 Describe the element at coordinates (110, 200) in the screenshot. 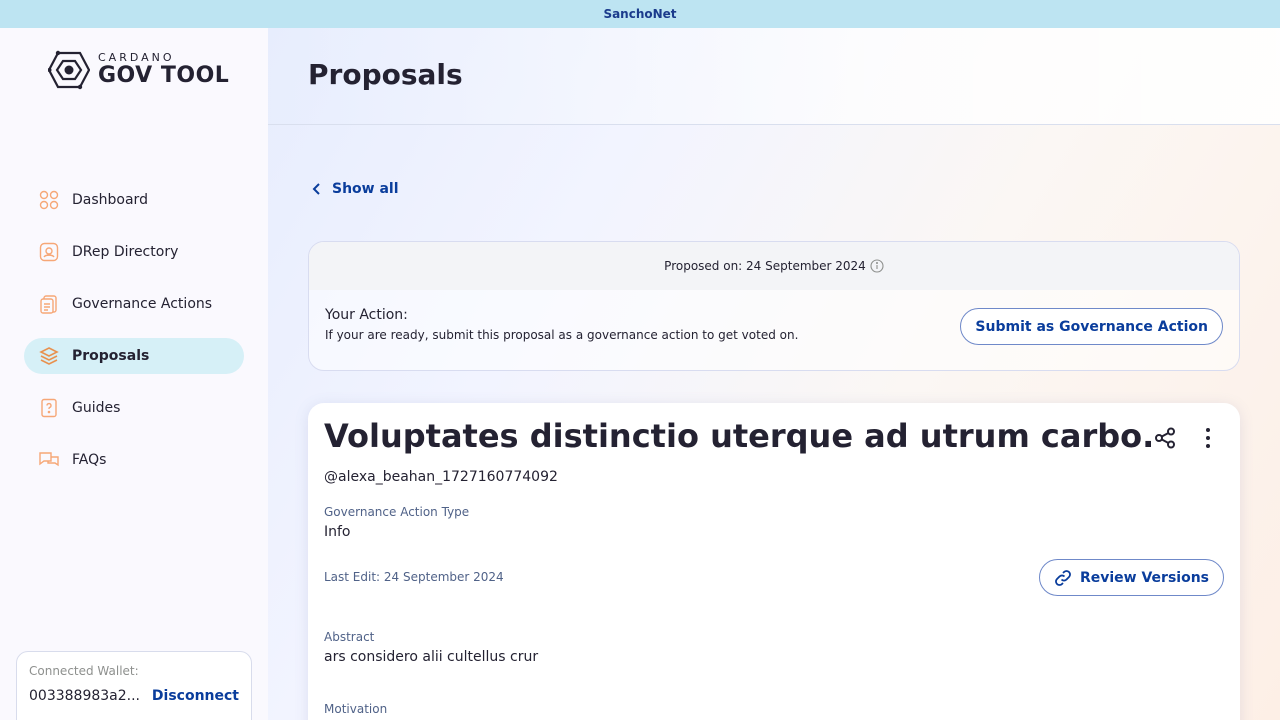

I see `sidebar-item-label: Dashboard` at that location.